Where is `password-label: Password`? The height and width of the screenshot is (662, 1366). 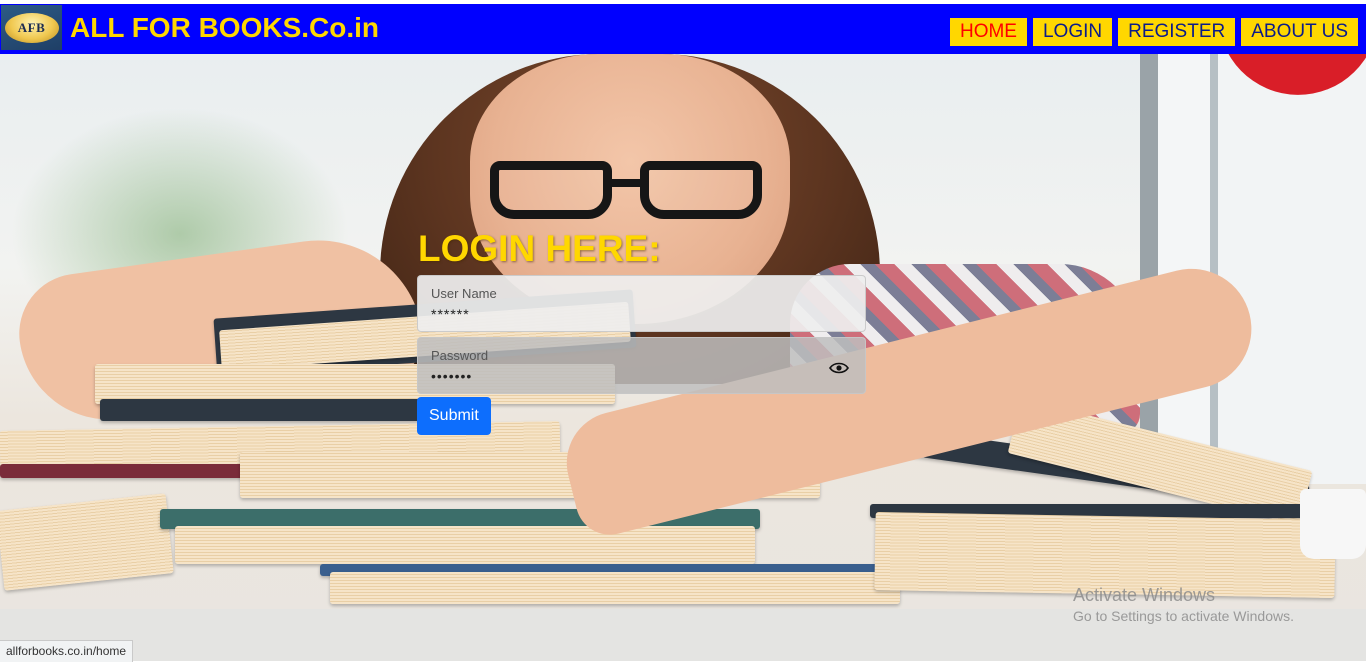
password-label: Password is located at coordinates (460, 355).